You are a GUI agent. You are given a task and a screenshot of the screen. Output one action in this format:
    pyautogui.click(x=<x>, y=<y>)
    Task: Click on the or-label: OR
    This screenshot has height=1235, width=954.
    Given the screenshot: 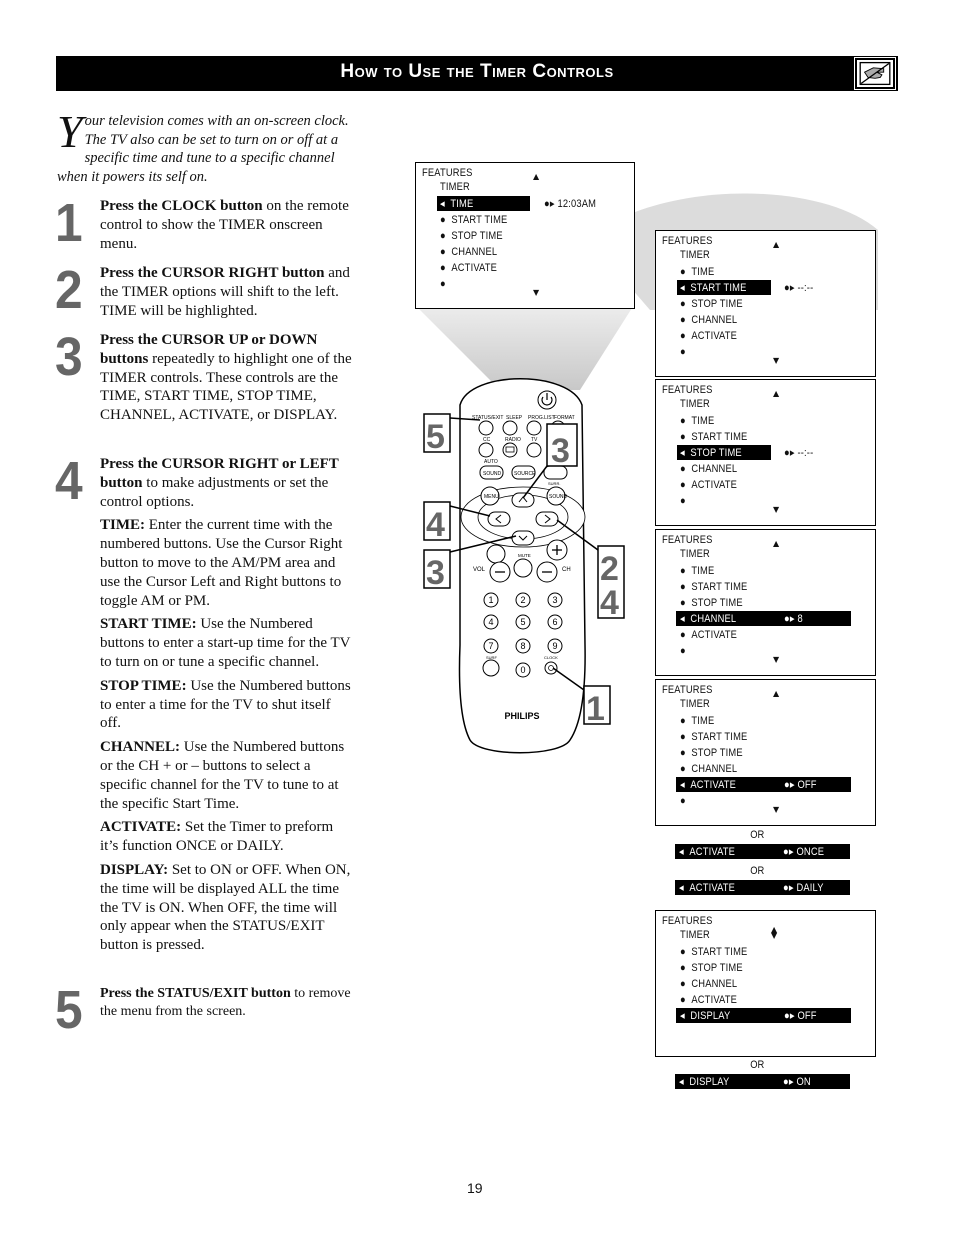 What is the action you would take?
    pyautogui.click(x=757, y=1065)
    